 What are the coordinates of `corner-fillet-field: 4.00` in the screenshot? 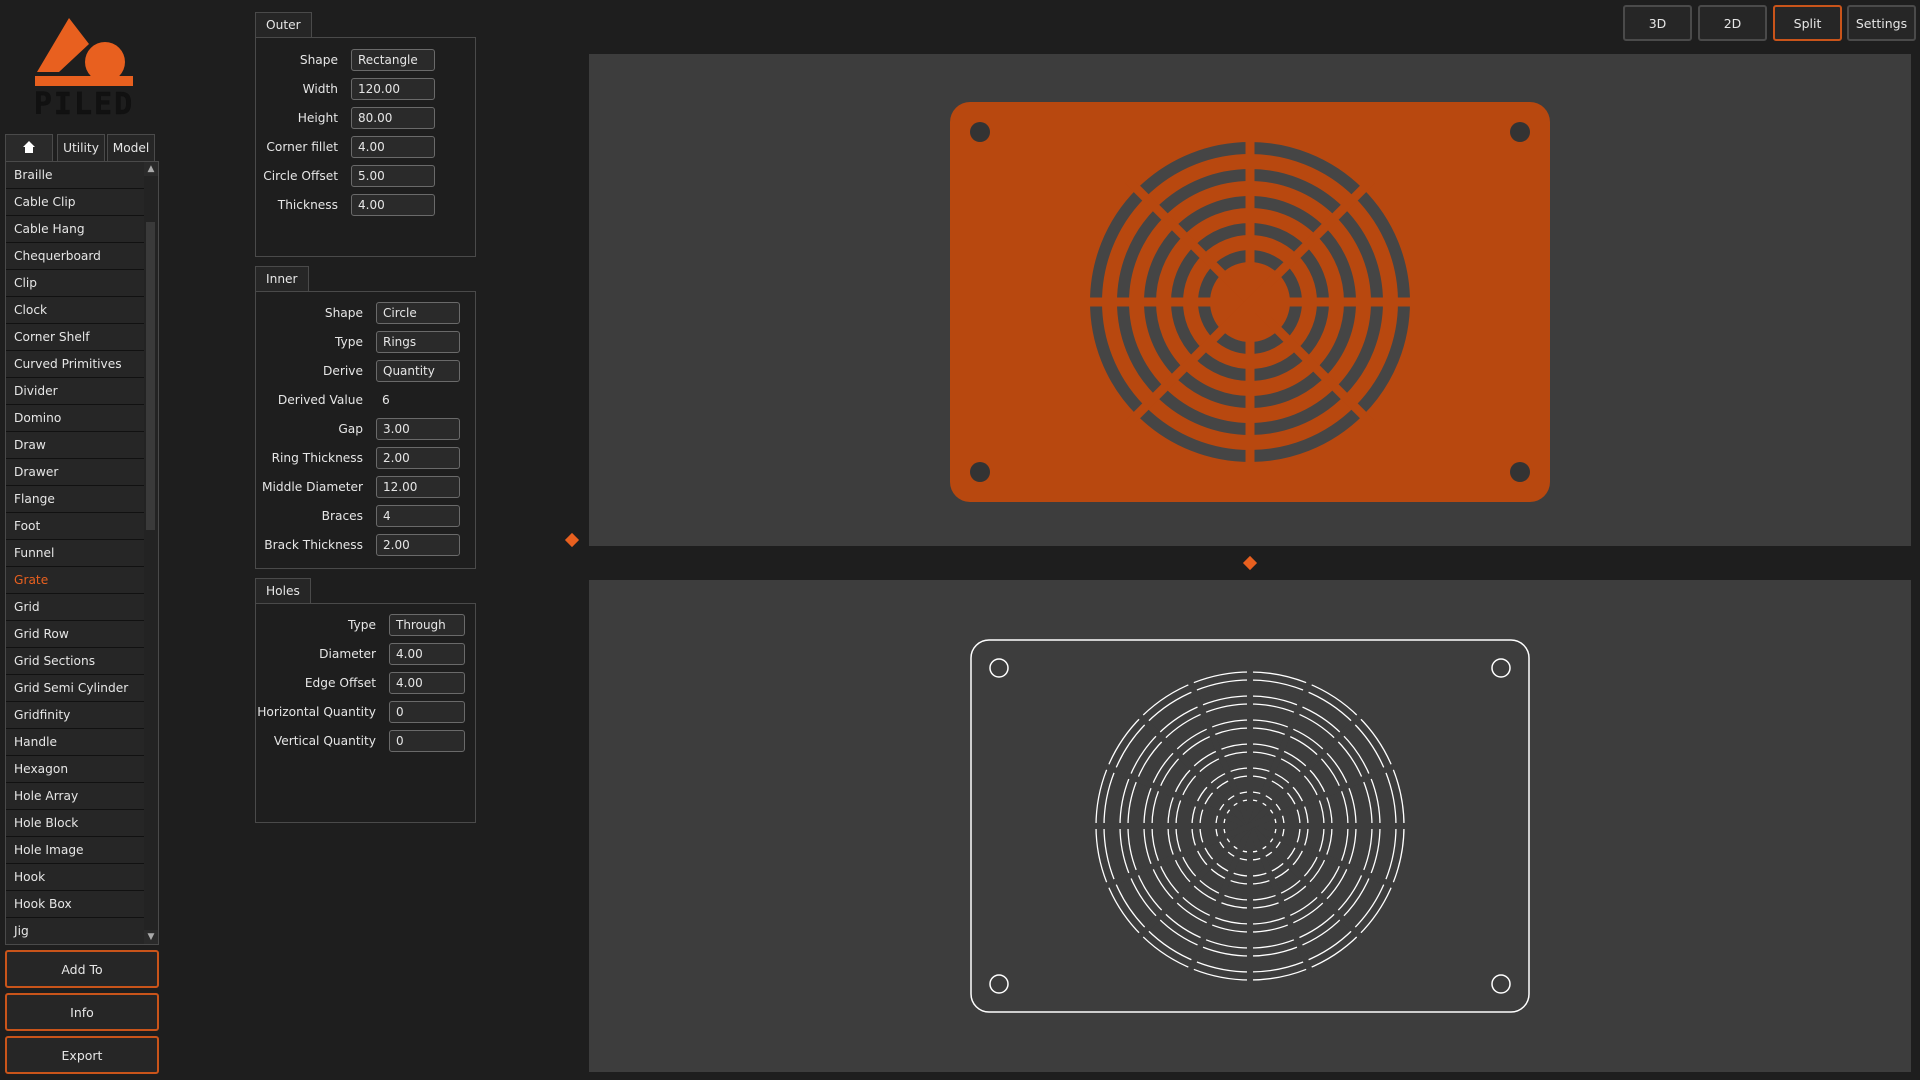 It's located at (393, 147).